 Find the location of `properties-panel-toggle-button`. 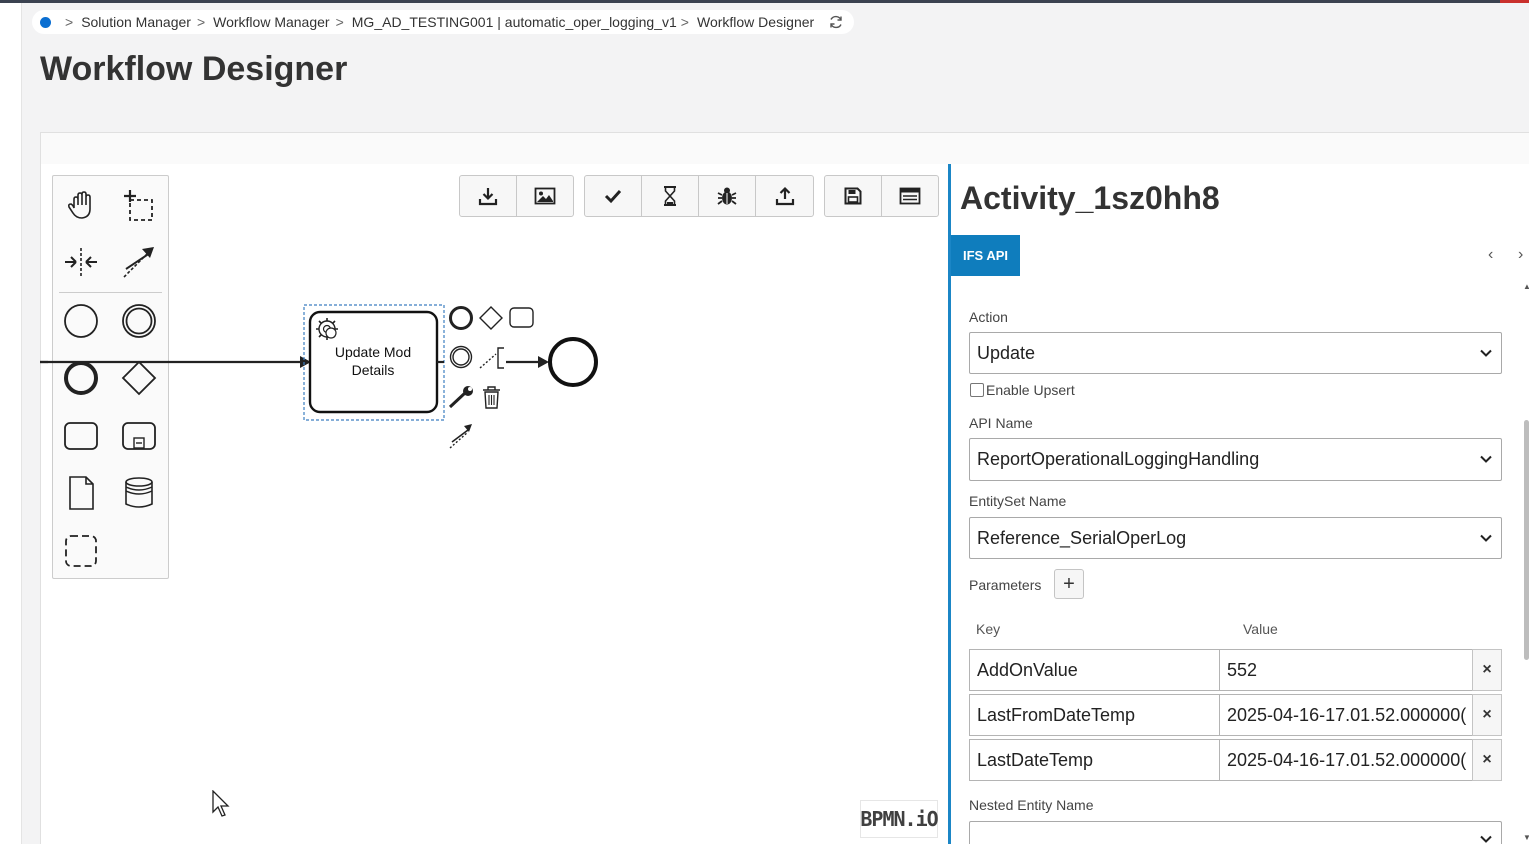

properties-panel-toggle-button is located at coordinates (910, 196).